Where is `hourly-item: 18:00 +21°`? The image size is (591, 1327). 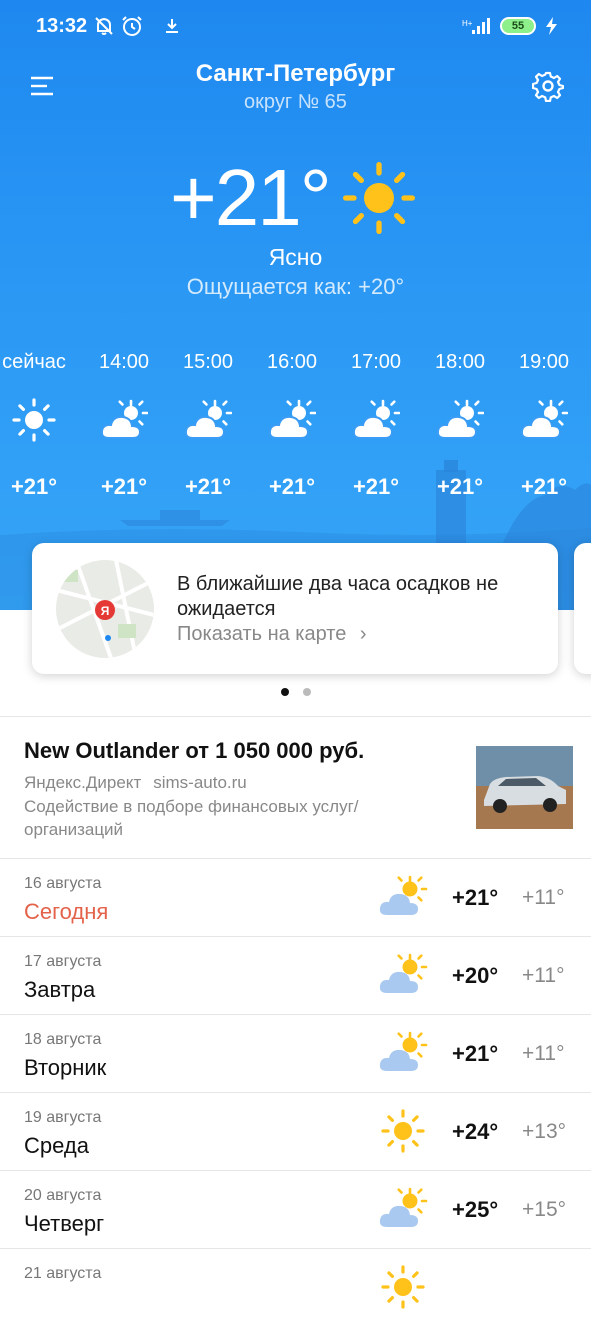 hourly-item: 18:00 +21° is located at coordinates (460, 423).